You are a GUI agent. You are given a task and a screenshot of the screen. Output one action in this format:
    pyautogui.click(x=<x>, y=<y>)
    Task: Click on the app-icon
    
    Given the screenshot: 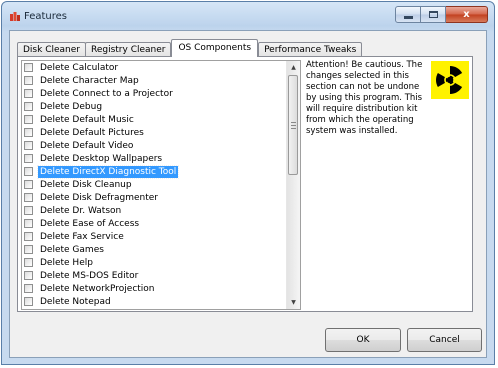 What is the action you would take?
    pyautogui.click(x=15, y=16)
    